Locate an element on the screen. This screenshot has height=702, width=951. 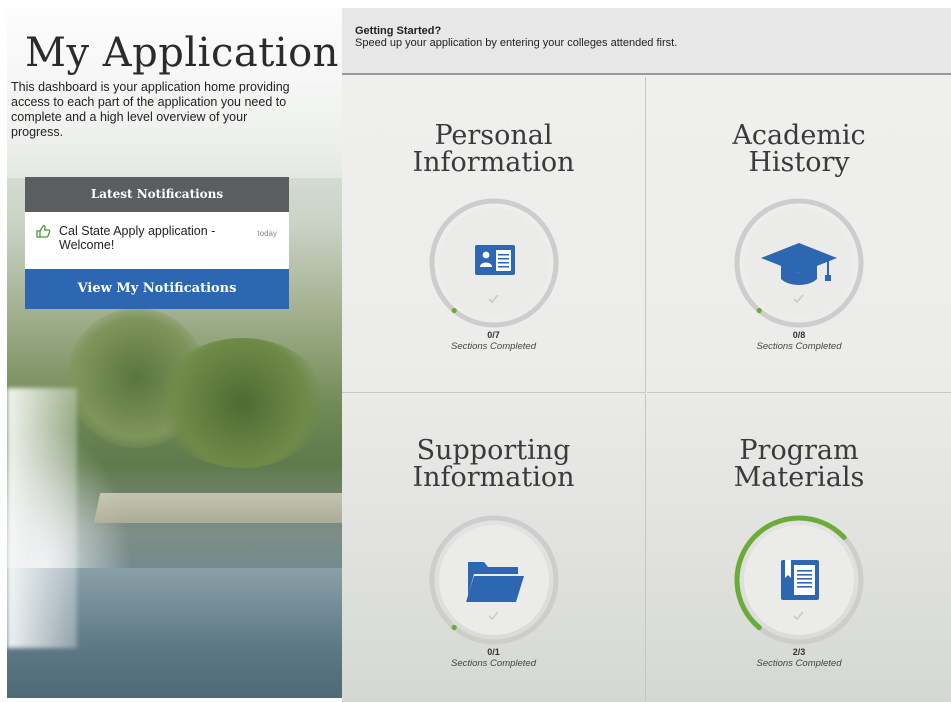
tile-program-materials: Program Materials 2/3 Sections Completed is located at coordinates (799, 548).